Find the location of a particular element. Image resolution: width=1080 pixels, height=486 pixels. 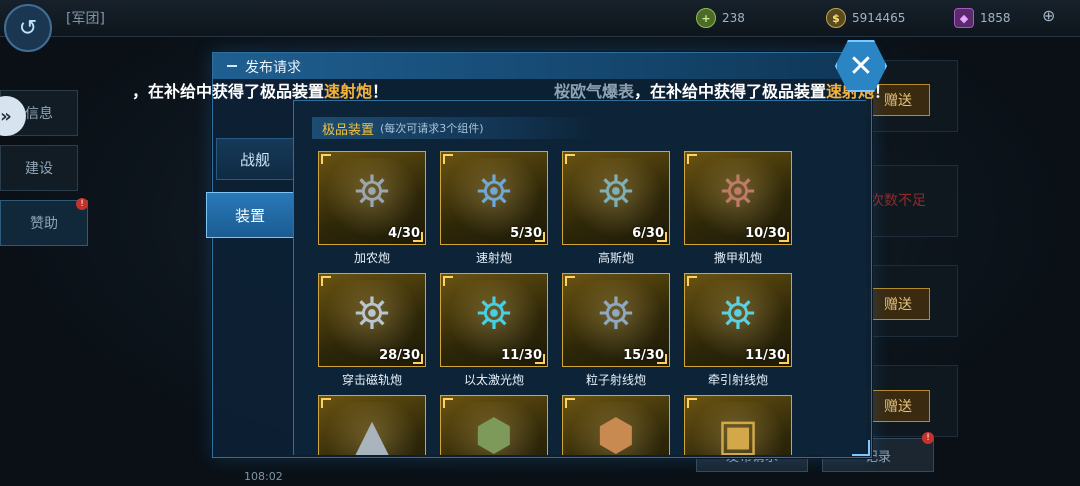

crosshair-icon: + is located at coordinates (706, 18).